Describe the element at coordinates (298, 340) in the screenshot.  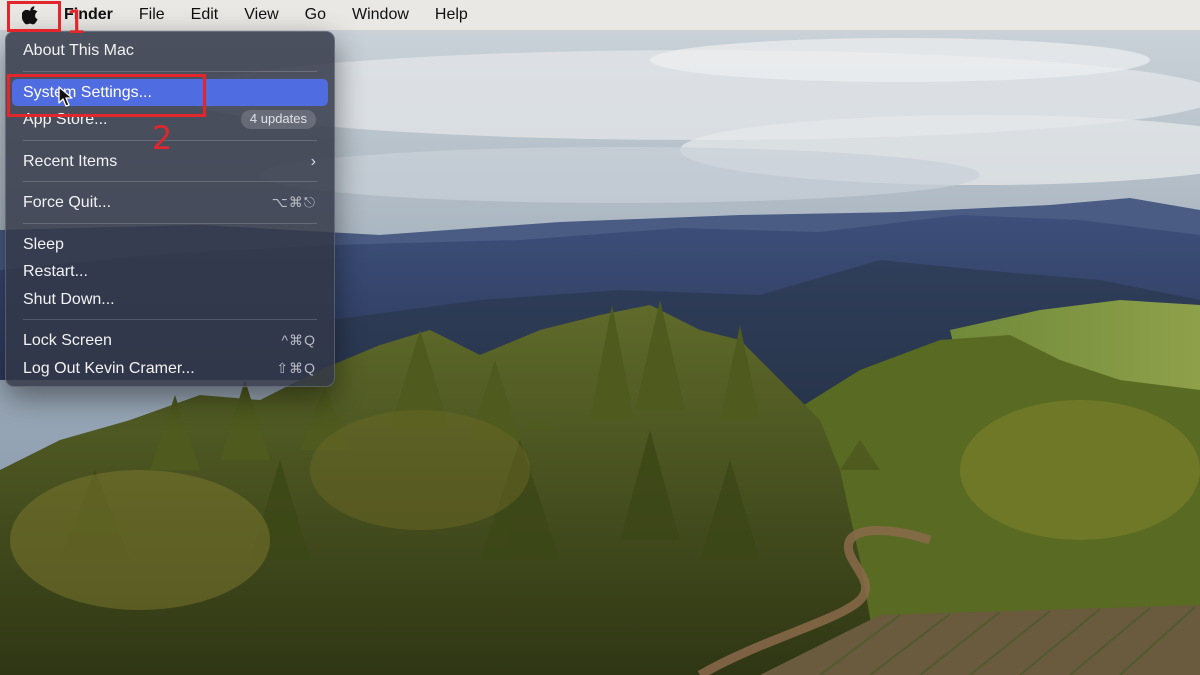
I see `keyboard-shortcut: ^⌘Q` at that location.